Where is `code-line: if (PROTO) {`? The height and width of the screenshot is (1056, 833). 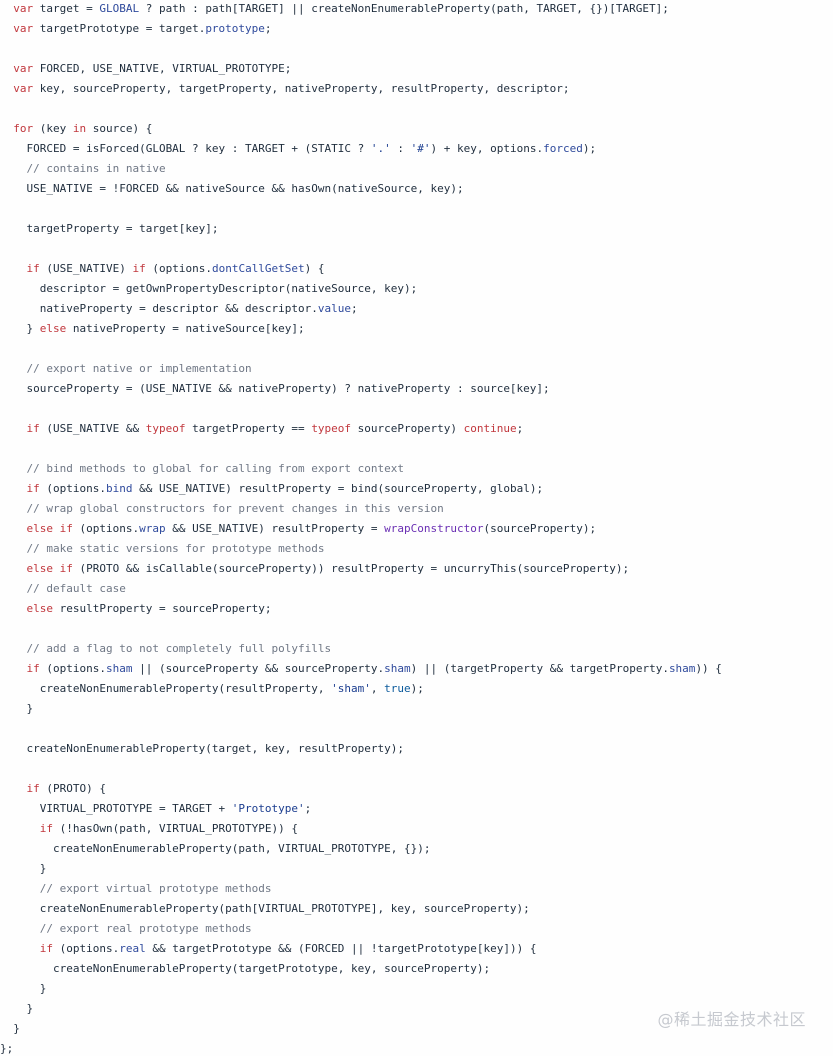 code-line: if (PROTO) { is located at coordinates (416, 789).